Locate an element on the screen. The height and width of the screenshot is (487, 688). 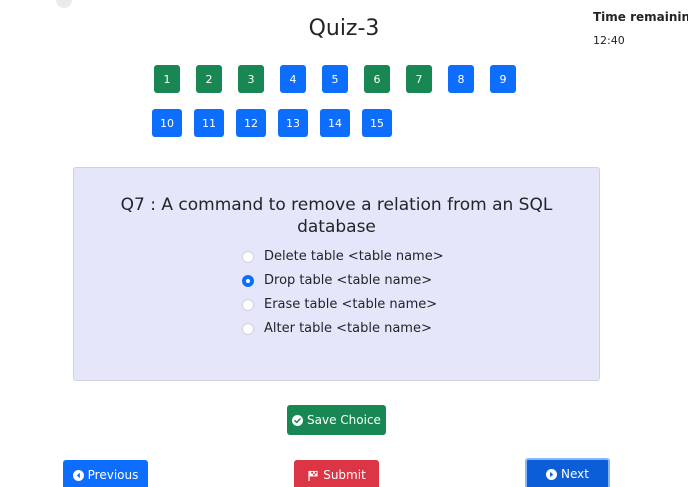
question-nav-button-12: 12 is located at coordinates (251, 123).